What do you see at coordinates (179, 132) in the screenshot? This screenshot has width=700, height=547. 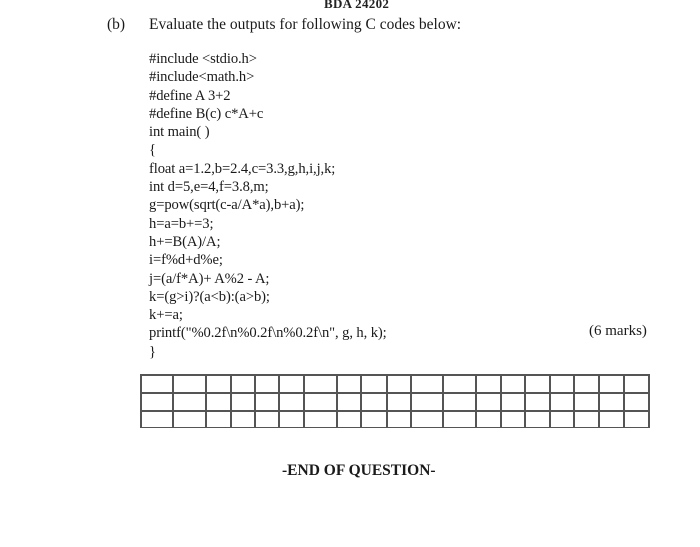 I see `code-line: int main( )` at bounding box center [179, 132].